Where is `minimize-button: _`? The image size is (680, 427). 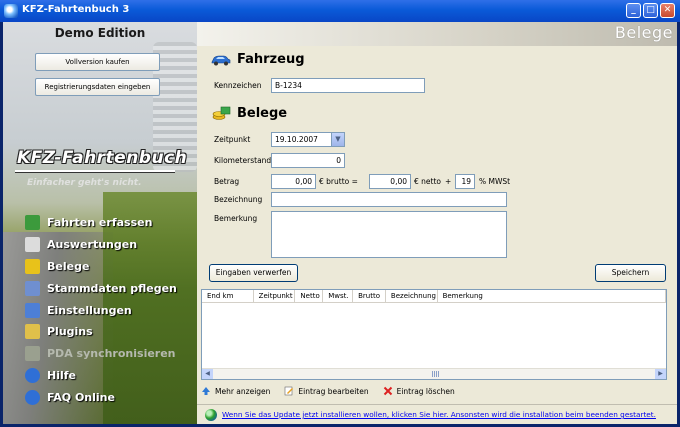 minimize-button: _ is located at coordinates (633, 10).